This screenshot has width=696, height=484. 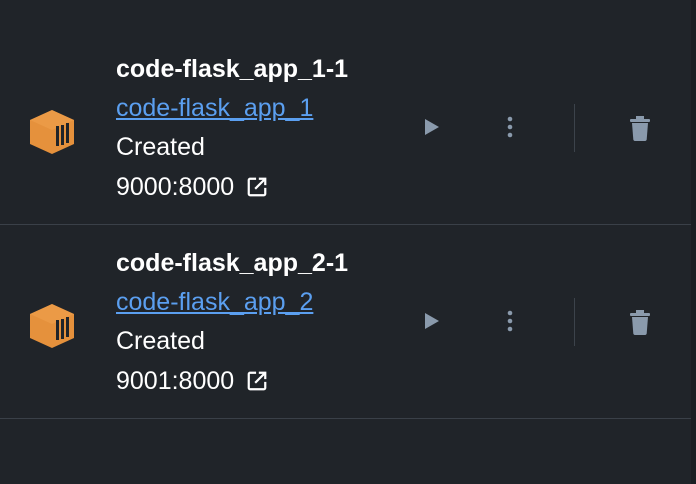 I want to click on container-name: code-flask_app_1-1, so click(x=232, y=69).